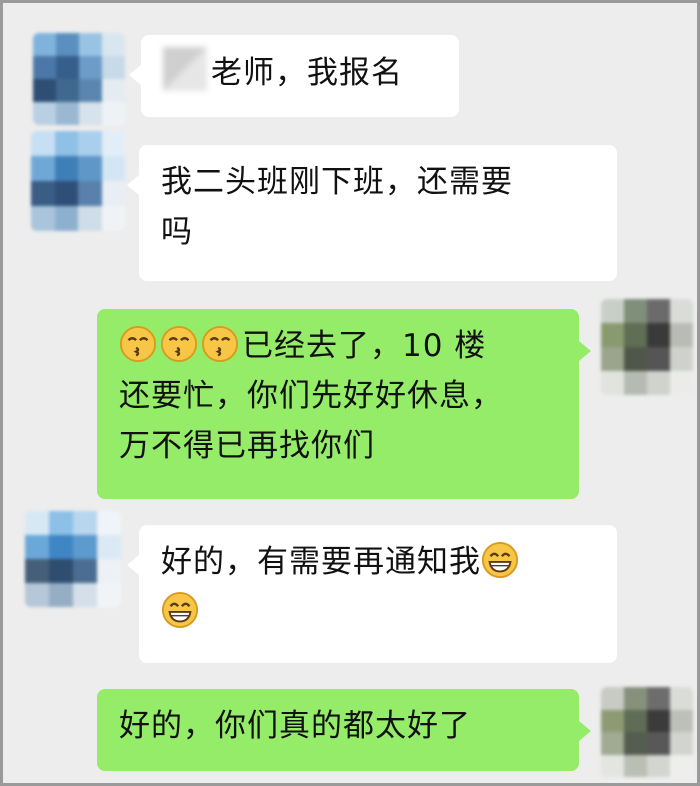  What do you see at coordinates (364, 346) in the screenshot?
I see `message-text: 已经去了，10 楼` at bounding box center [364, 346].